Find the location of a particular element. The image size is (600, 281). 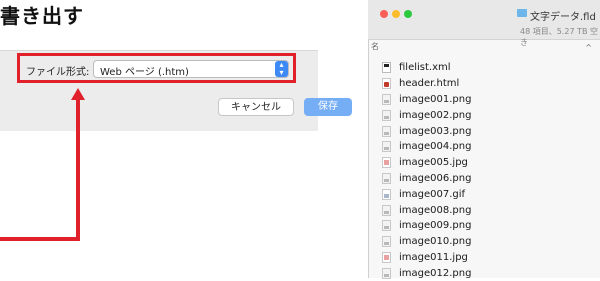

sort-caret-icon: ^ is located at coordinates (588, 47).